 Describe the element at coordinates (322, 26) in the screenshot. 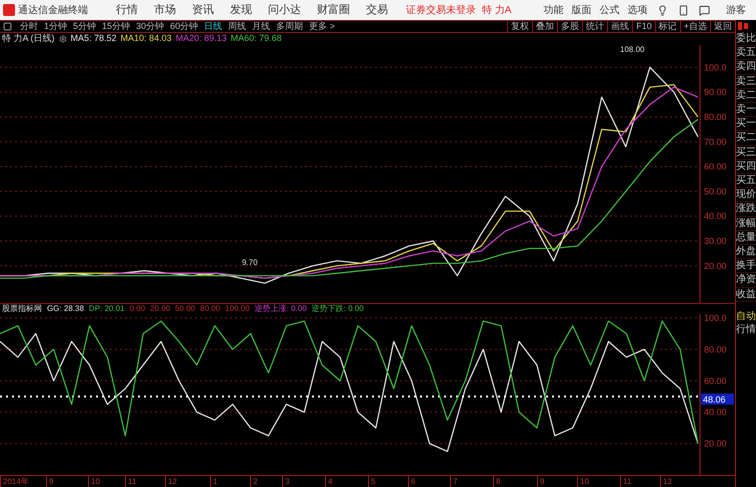

I see `period-tab: 更多 >` at that location.